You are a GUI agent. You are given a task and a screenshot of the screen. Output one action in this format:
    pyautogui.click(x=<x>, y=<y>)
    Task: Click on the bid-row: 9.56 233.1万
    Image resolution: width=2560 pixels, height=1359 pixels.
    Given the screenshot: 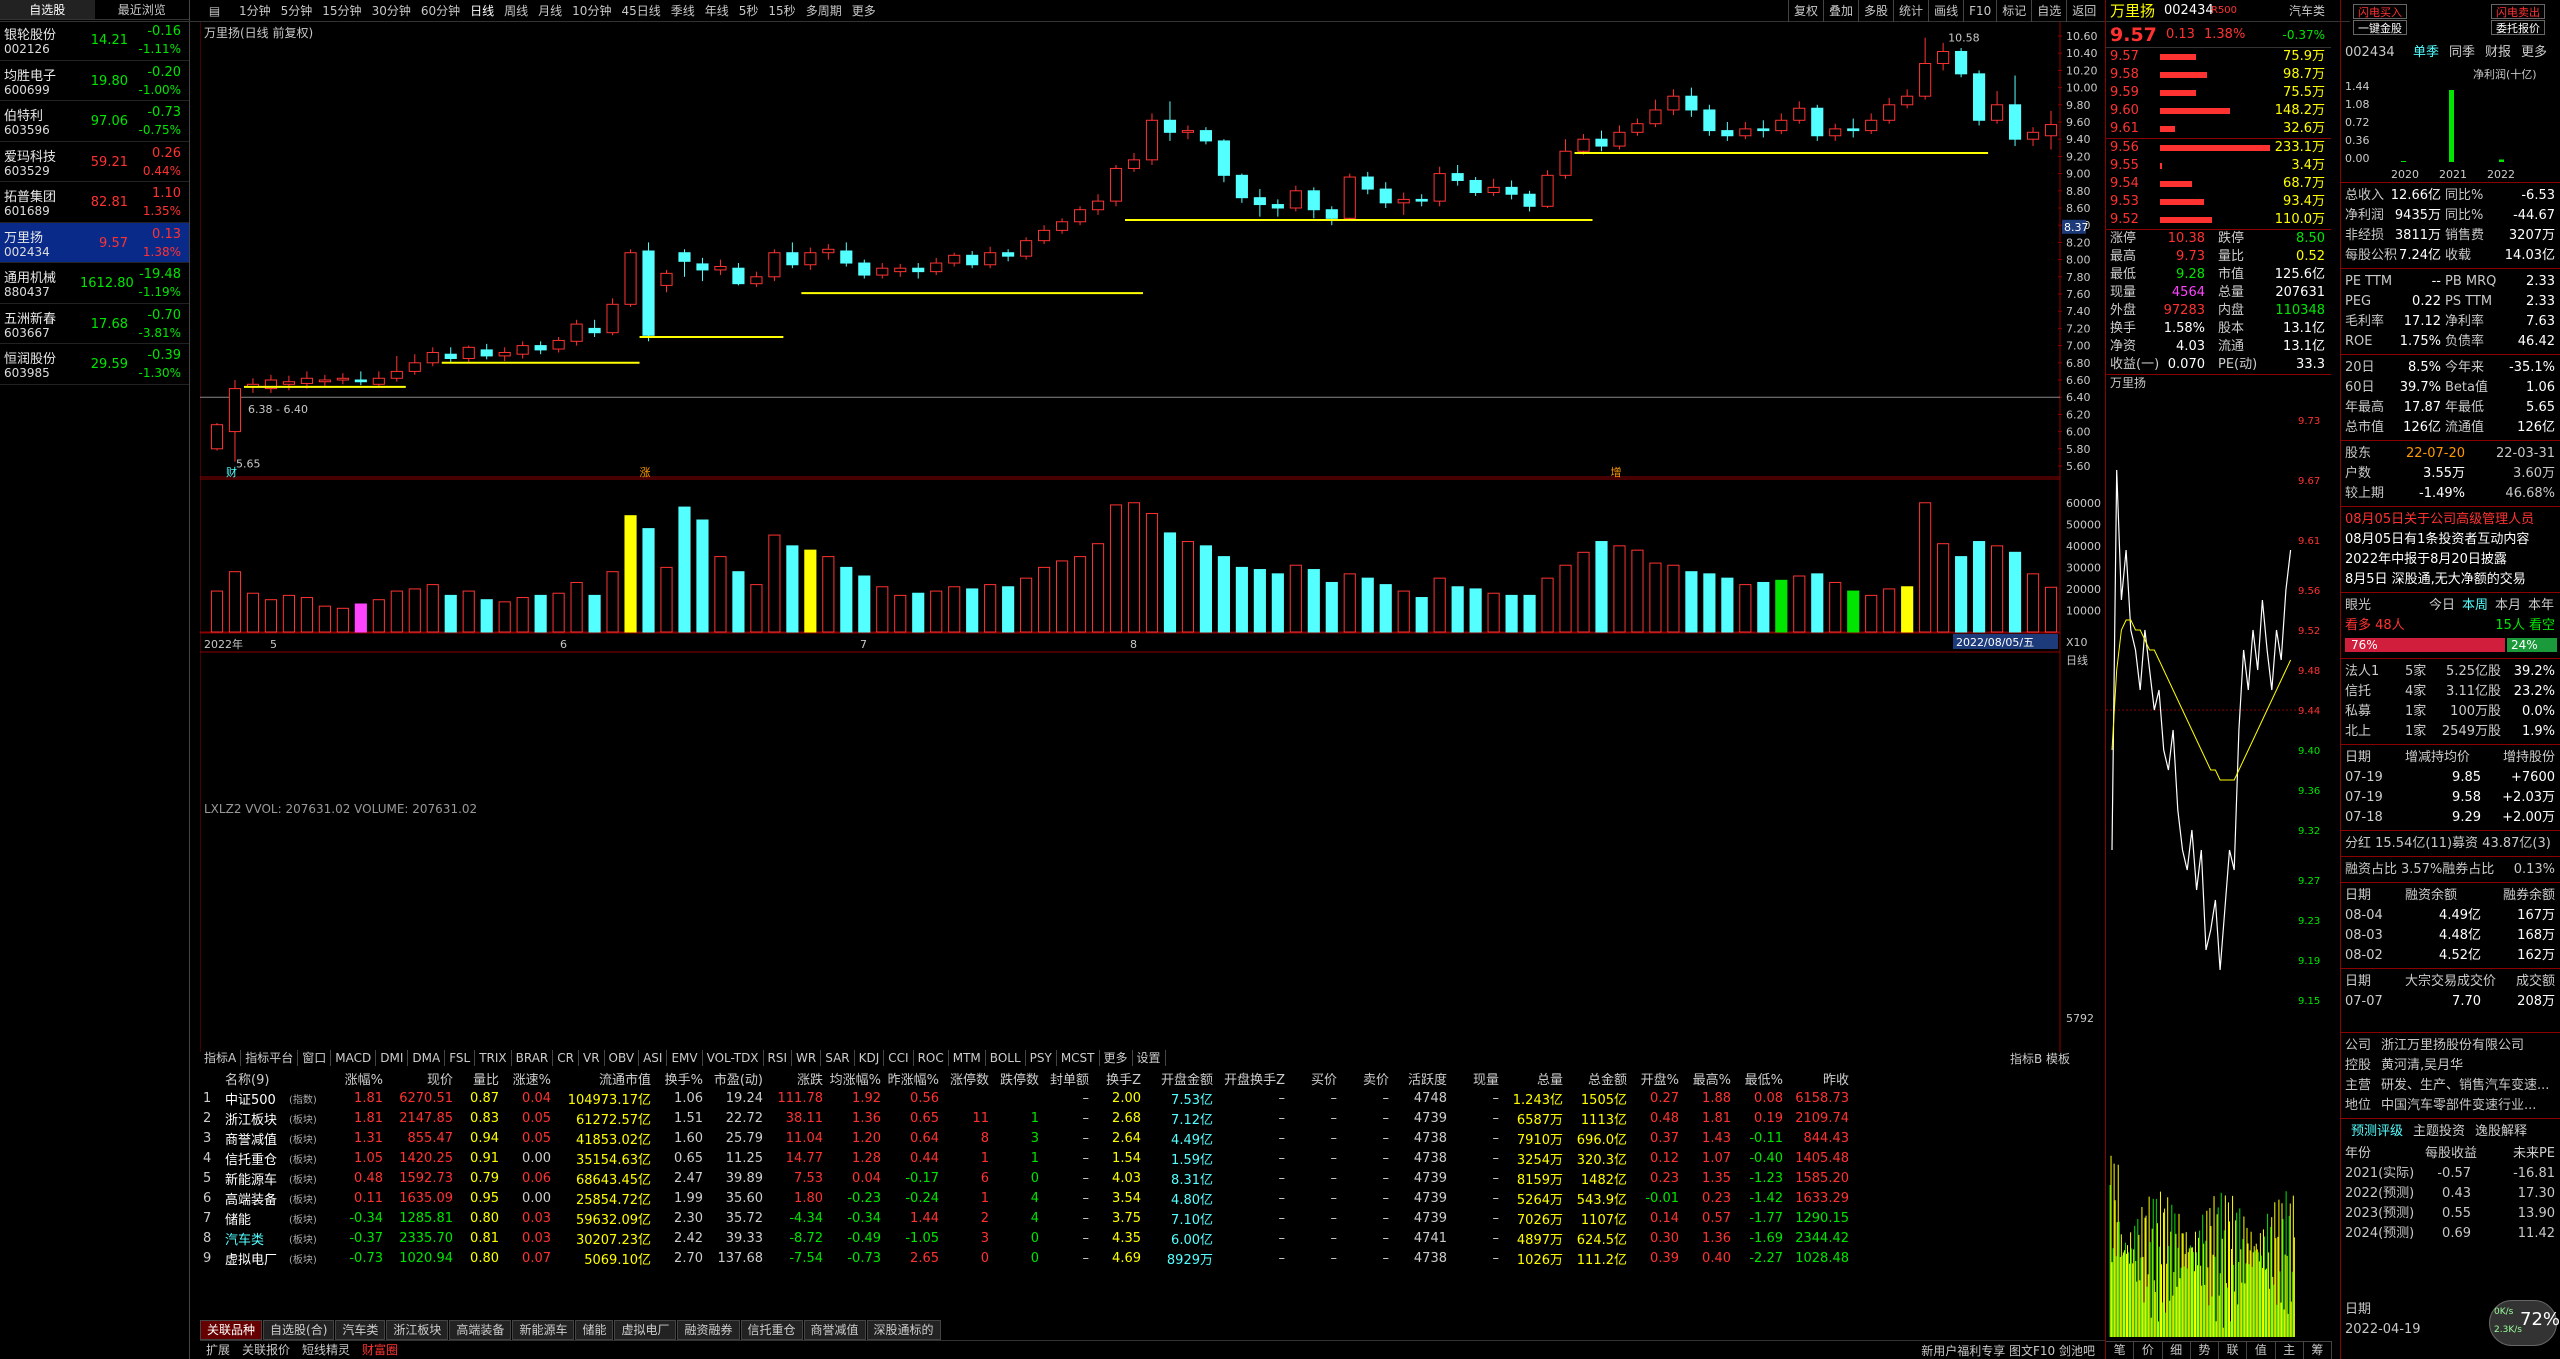 What is the action you would take?
    pyautogui.click(x=2218, y=148)
    